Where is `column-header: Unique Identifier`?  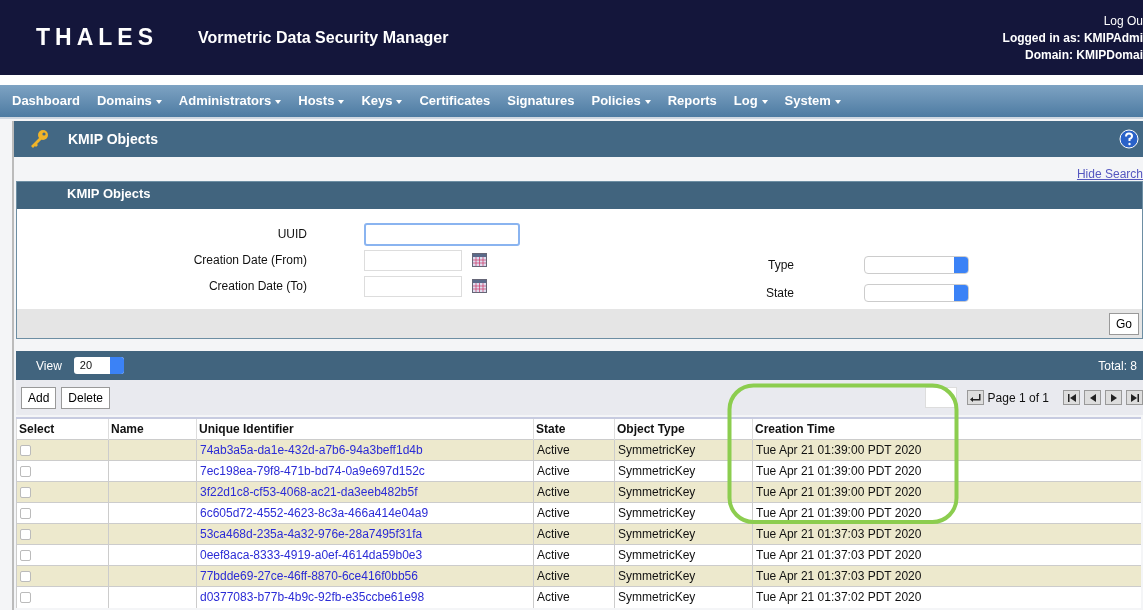 column-header: Unique Identifier is located at coordinates (246, 429).